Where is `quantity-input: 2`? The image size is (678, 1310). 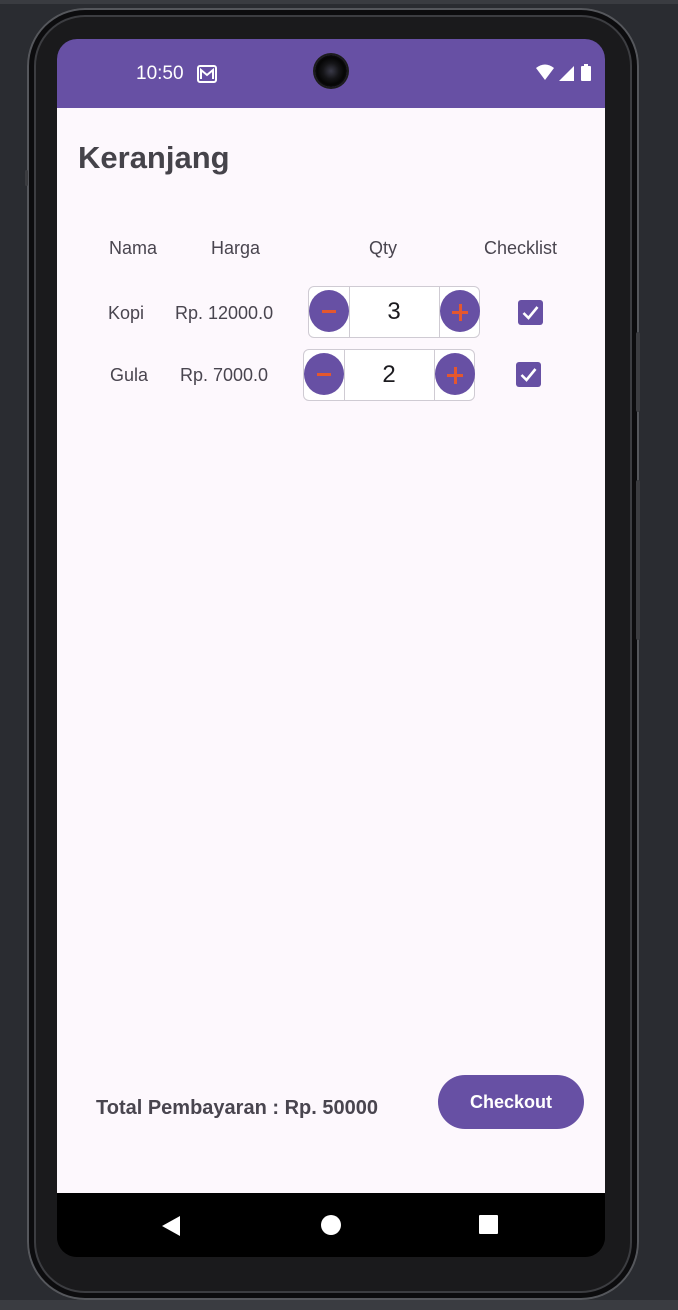
quantity-input: 2 is located at coordinates (389, 375).